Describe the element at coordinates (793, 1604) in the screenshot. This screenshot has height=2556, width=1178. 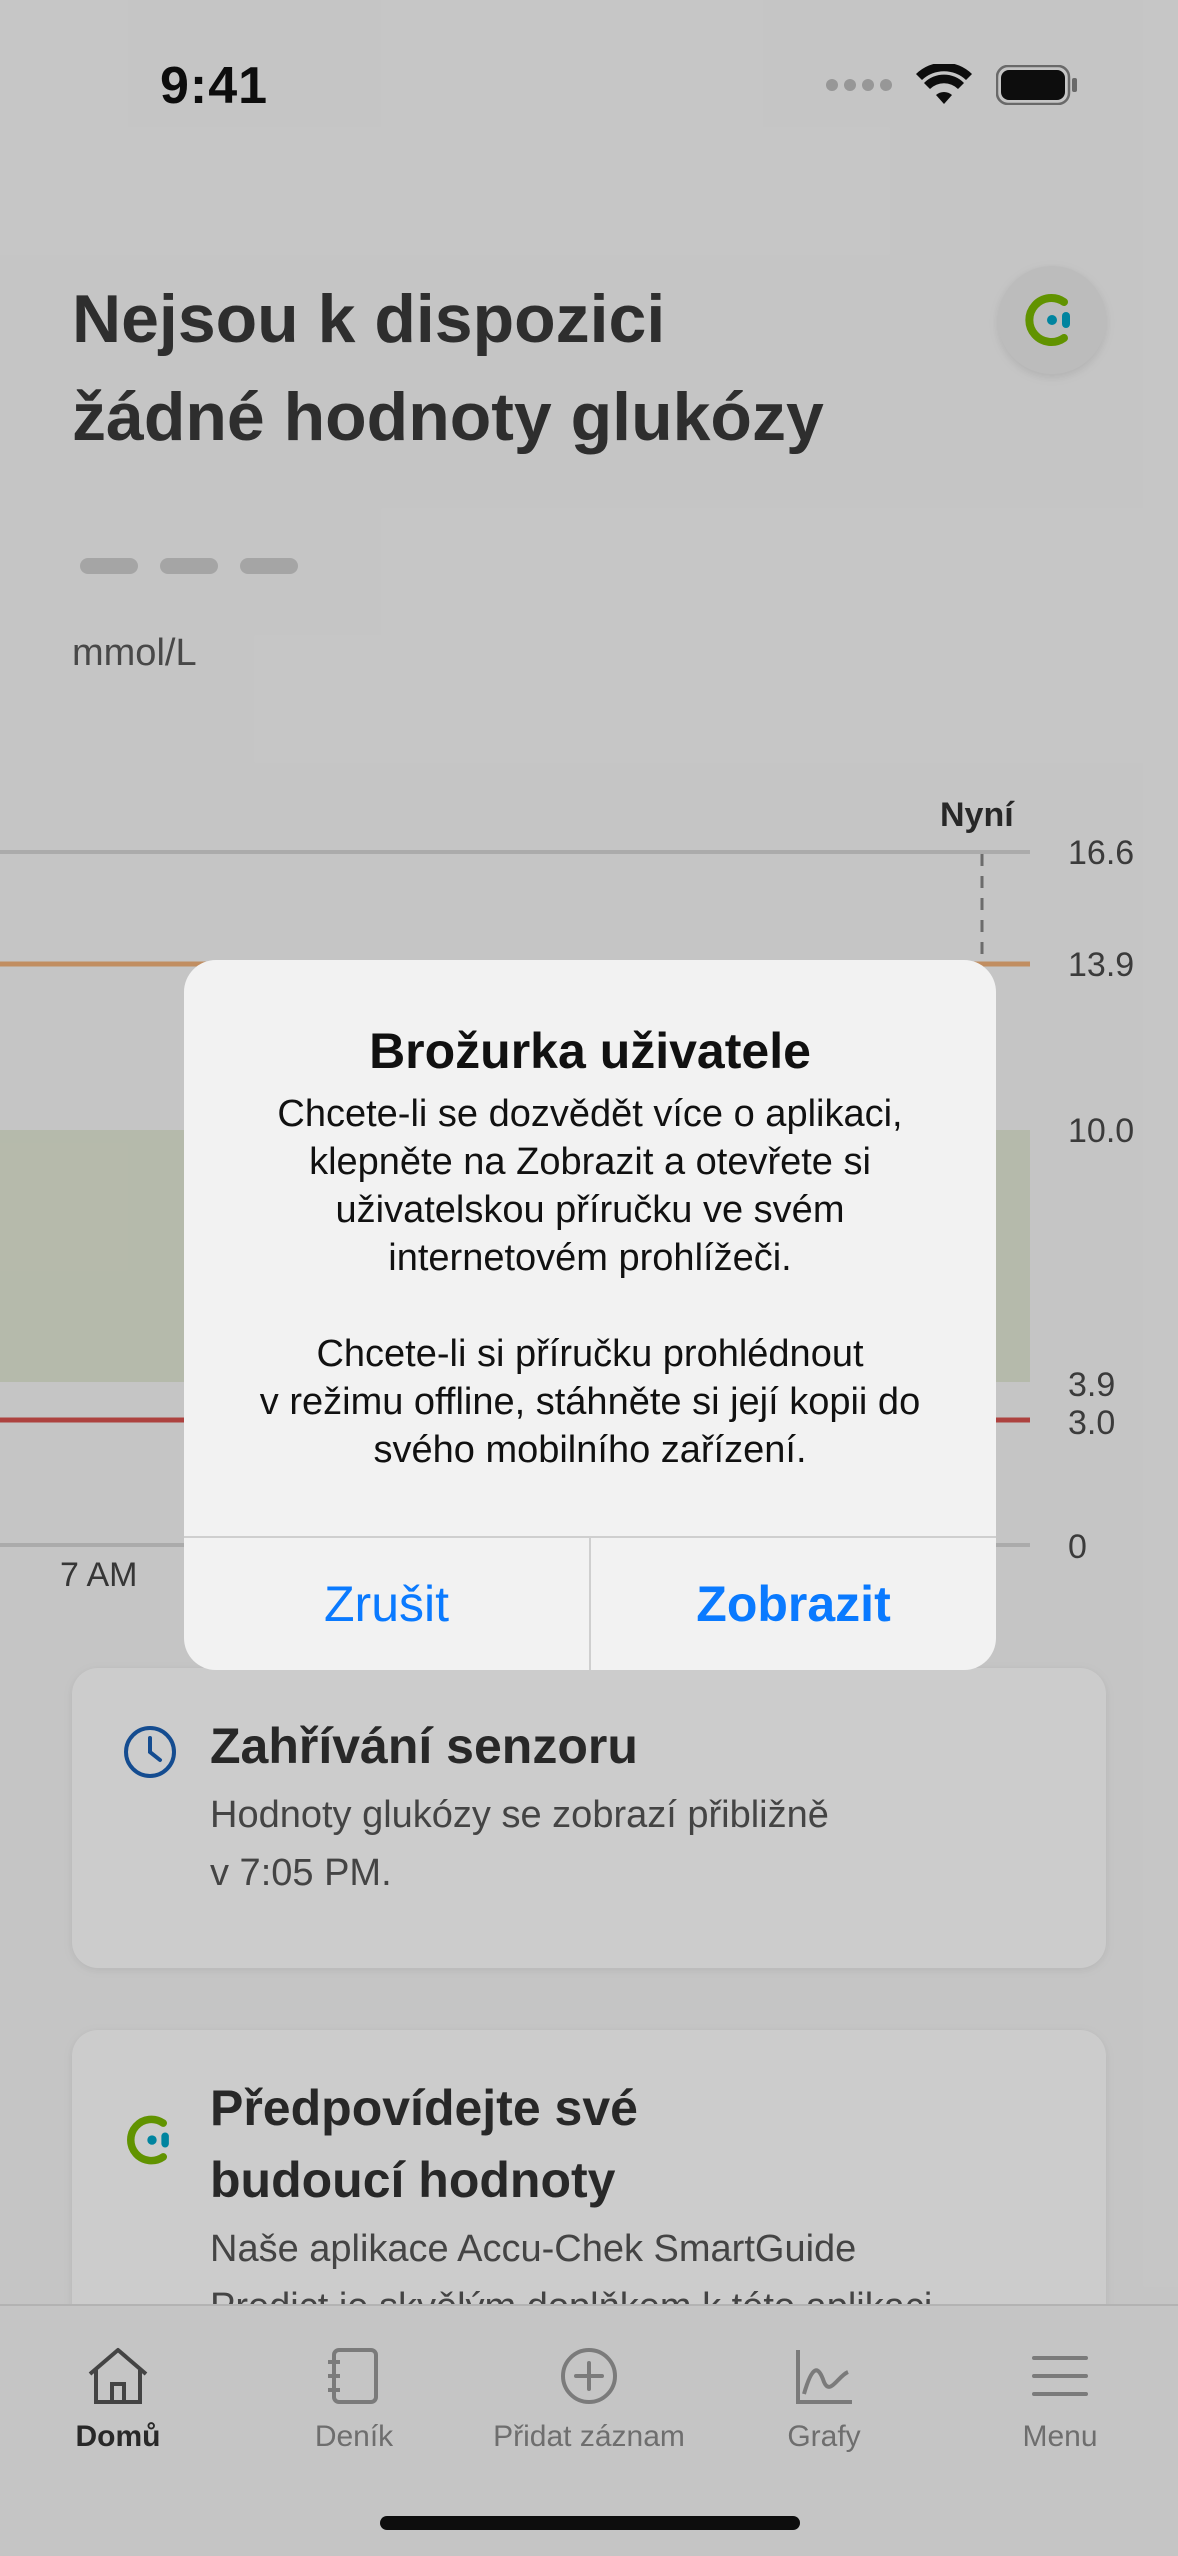
I see `view-button: Zobrazit` at that location.